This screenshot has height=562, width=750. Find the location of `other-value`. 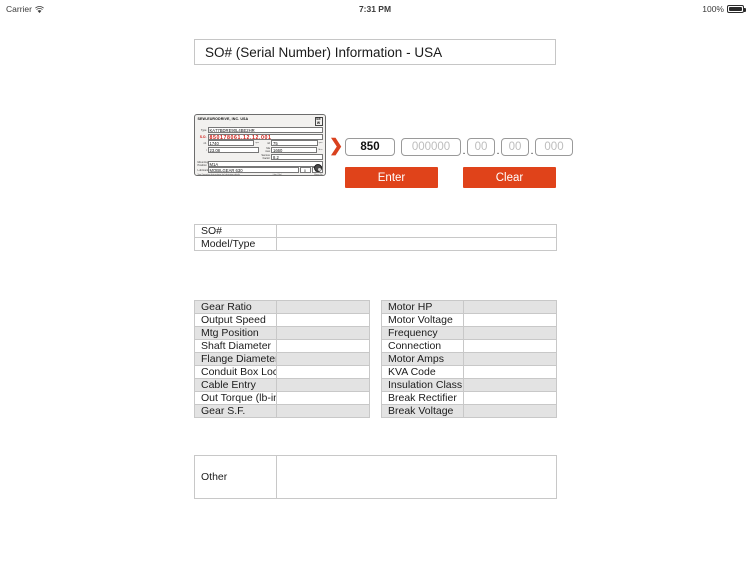

other-value is located at coordinates (416, 477).